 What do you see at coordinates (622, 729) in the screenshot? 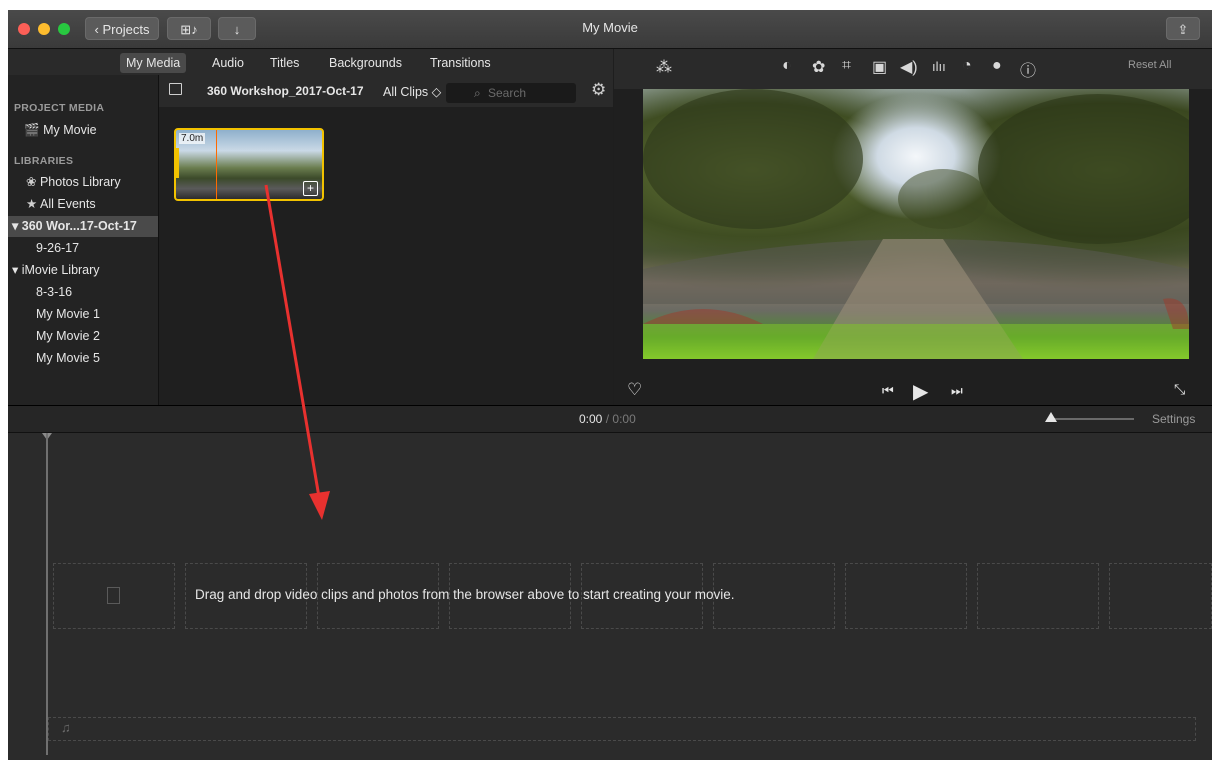
I see `background-music-lane: ♫` at bounding box center [622, 729].